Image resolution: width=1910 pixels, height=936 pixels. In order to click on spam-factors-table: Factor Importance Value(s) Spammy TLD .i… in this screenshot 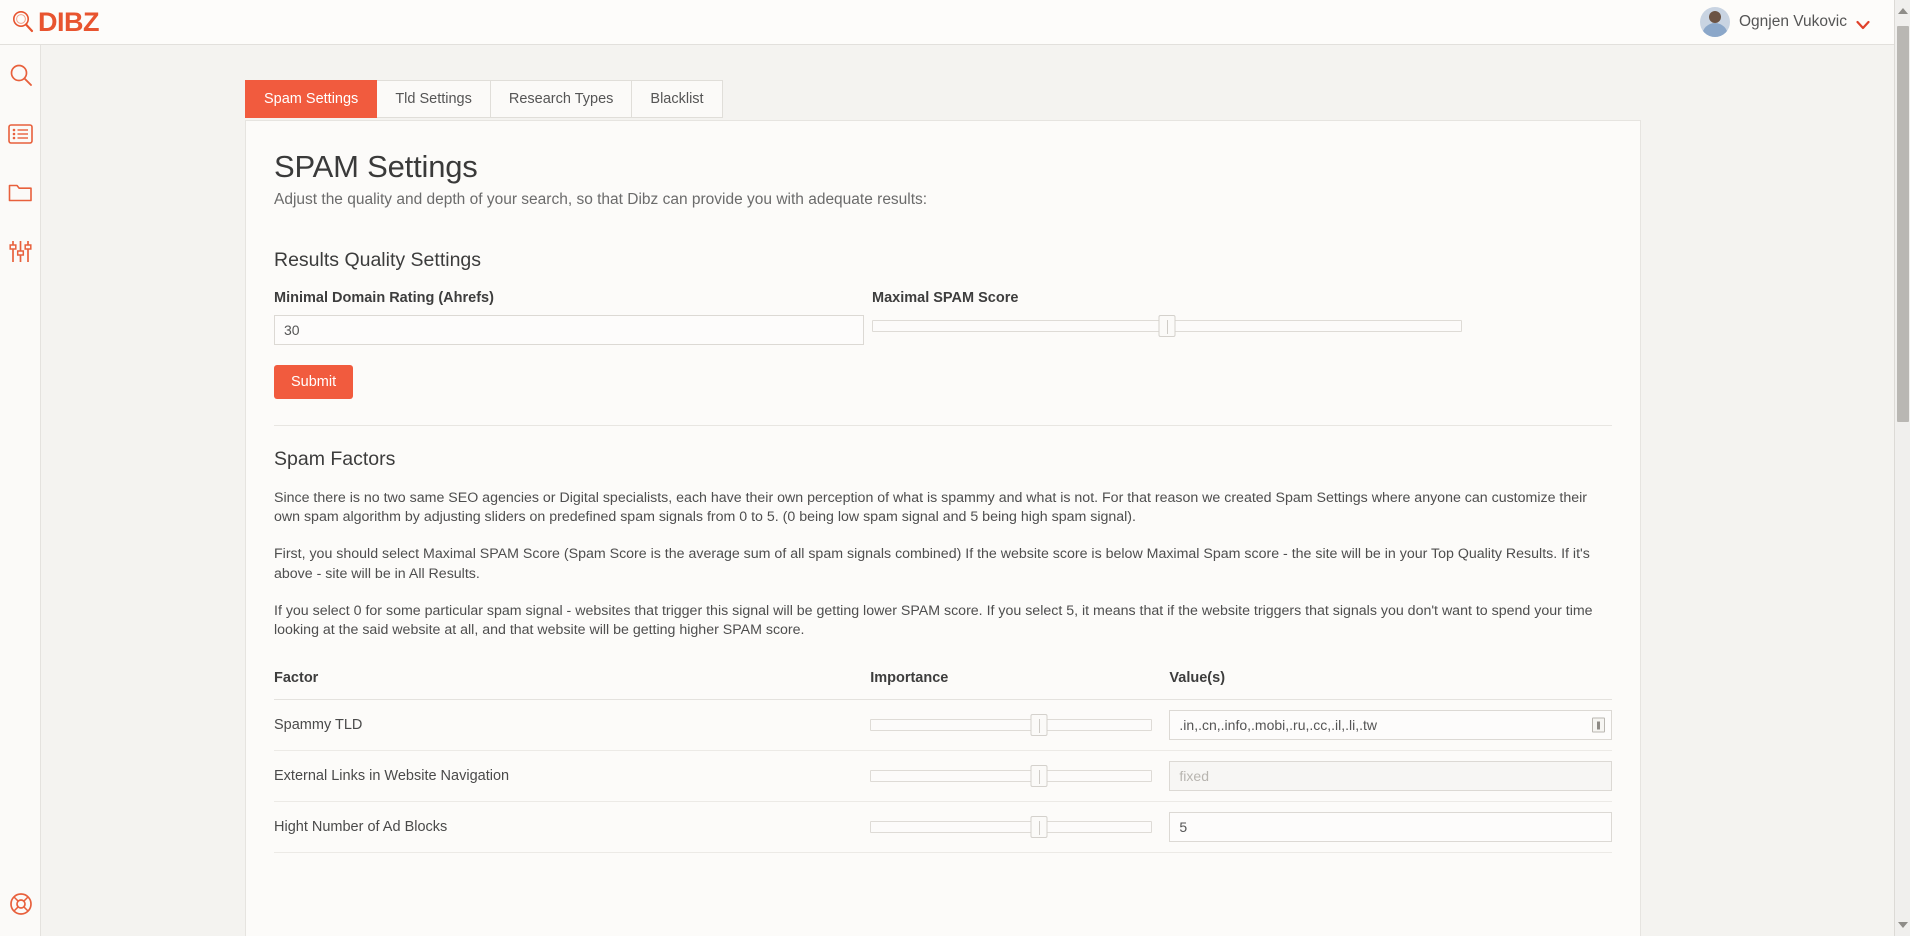, I will do `click(943, 762)`.